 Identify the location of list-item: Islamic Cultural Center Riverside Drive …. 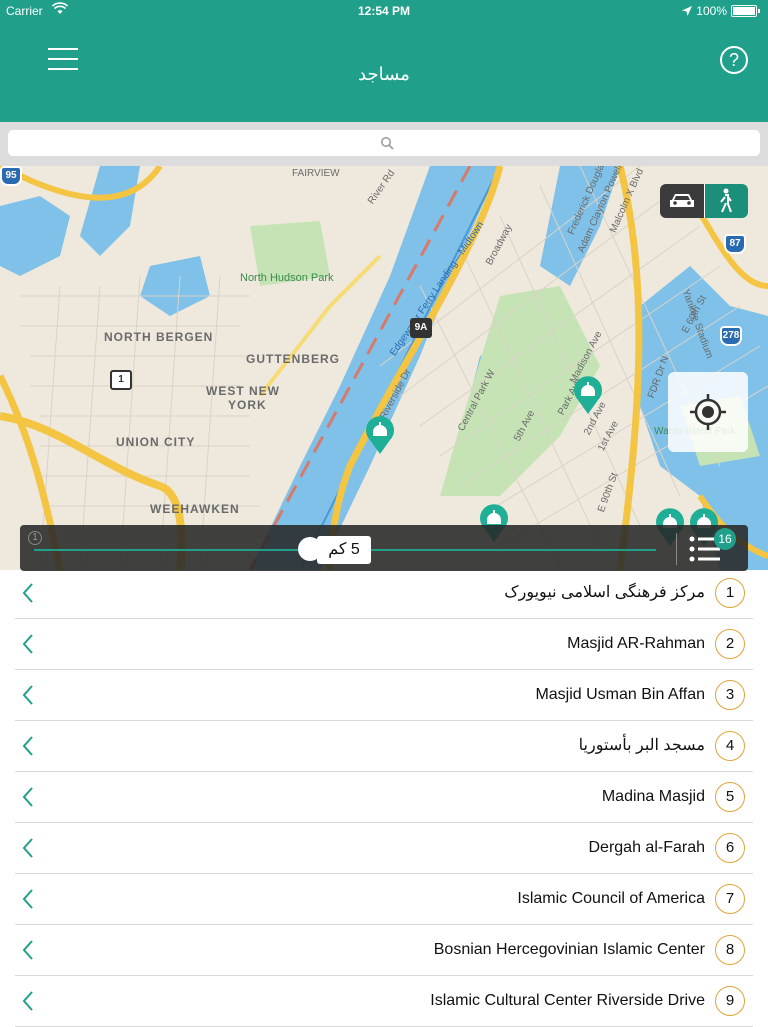
(384, 1001).